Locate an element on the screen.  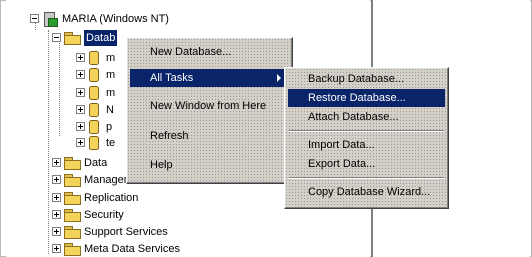
menu-item-refresh: Refresh is located at coordinates (209, 136).